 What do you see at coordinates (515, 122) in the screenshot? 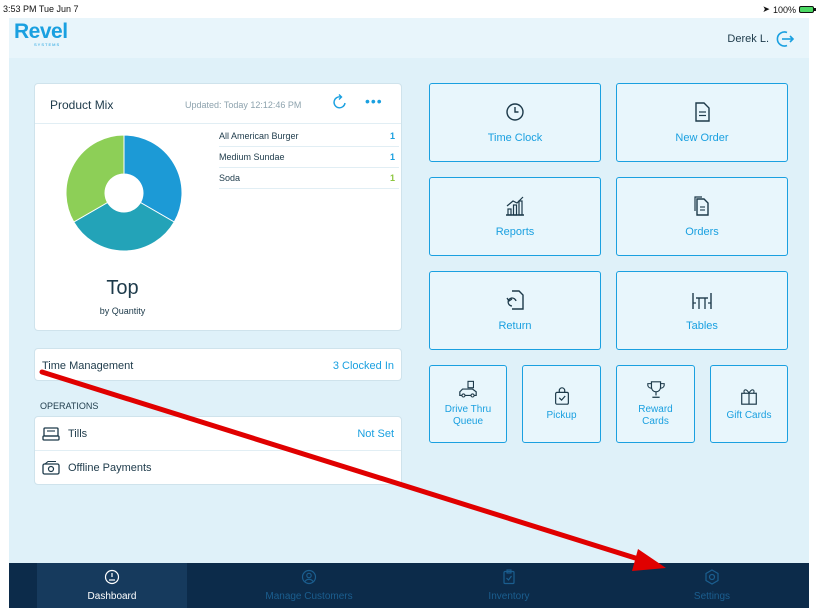
I see `time-clock-tile: Time Clock` at bounding box center [515, 122].